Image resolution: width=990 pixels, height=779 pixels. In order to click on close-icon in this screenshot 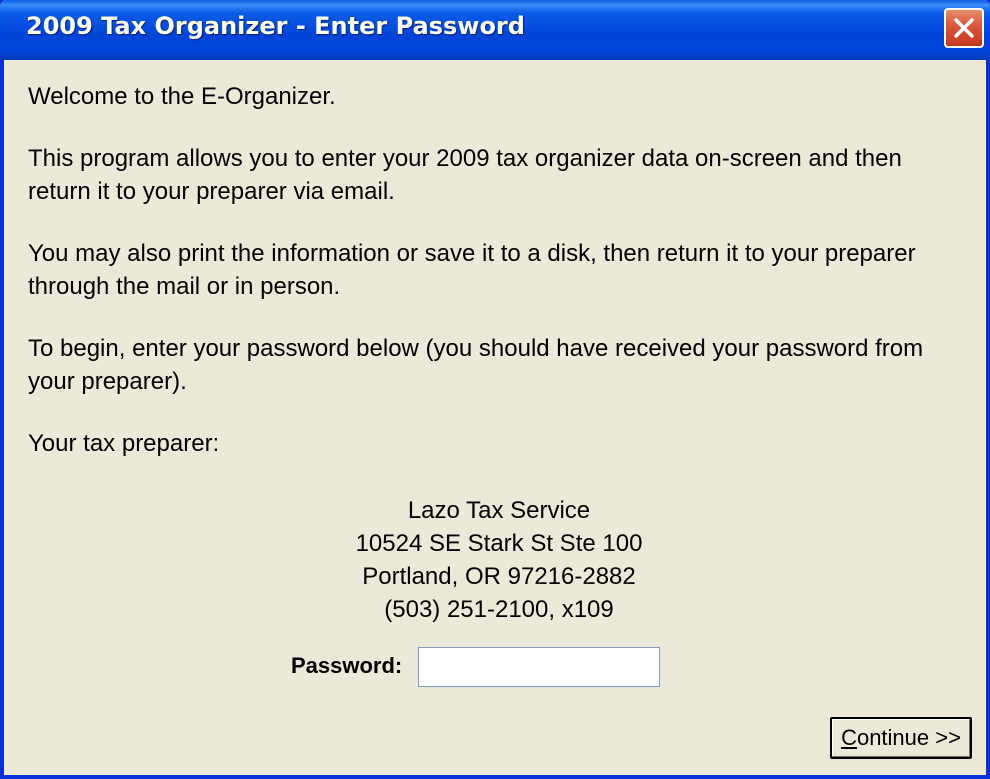, I will do `click(964, 28)`.